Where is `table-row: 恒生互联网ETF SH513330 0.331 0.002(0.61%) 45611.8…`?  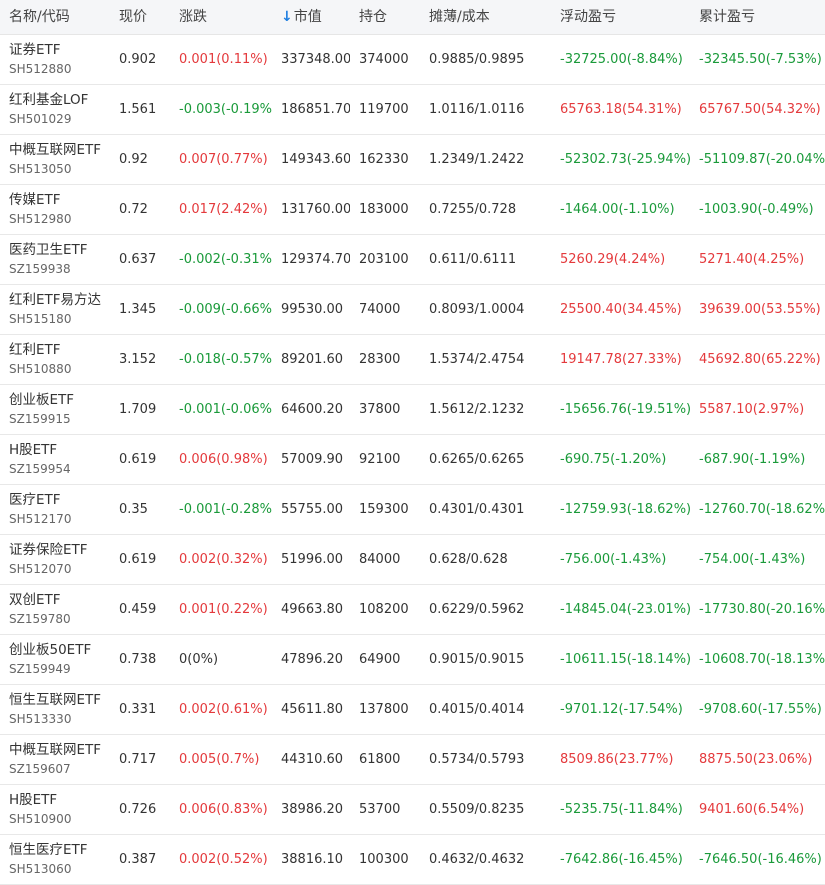
table-row: 恒生互联网ETF SH513330 0.331 0.002(0.61%) 45611.8… is located at coordinates (412, 710).